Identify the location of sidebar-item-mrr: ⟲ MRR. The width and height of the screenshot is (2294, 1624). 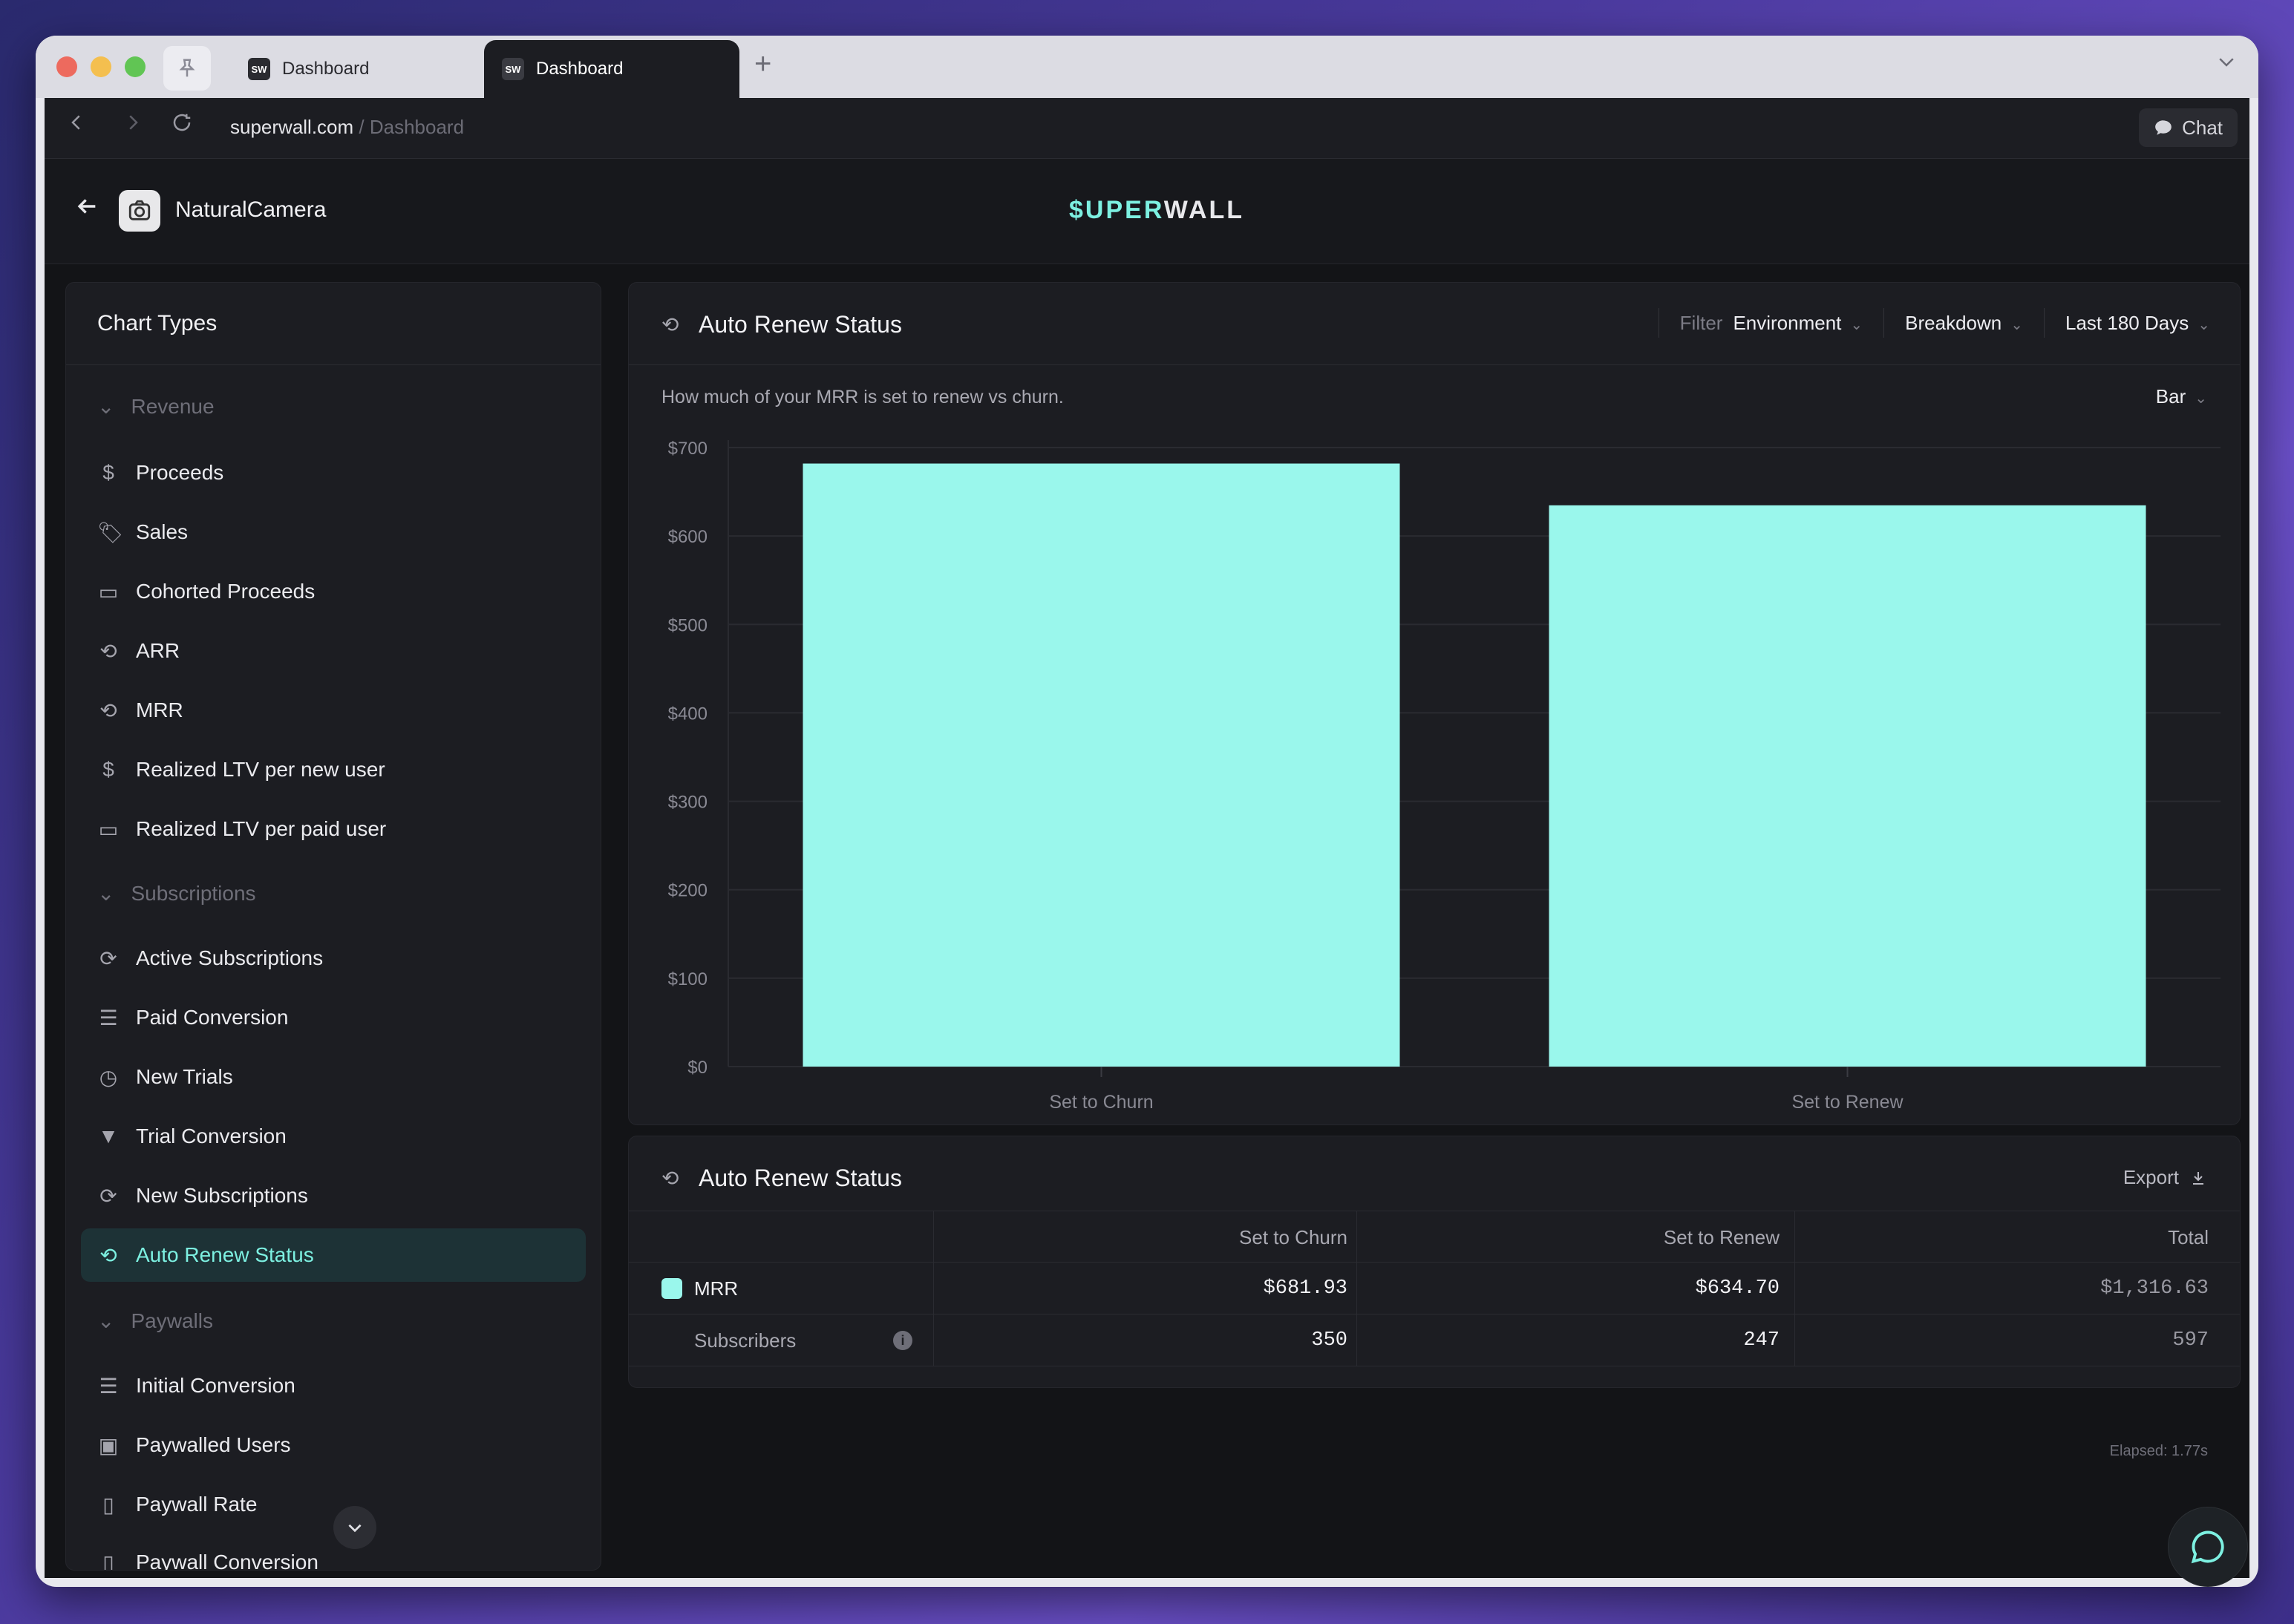
(333, 710).